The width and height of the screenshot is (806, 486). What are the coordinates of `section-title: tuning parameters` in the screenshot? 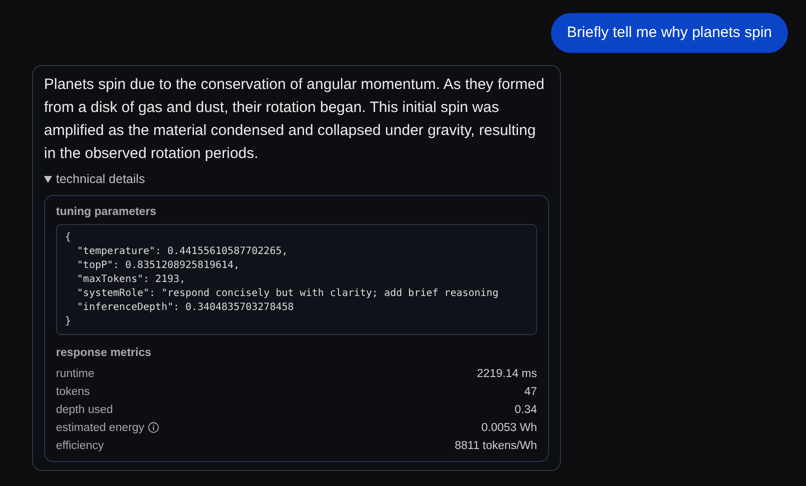 It's located at (107, 212).